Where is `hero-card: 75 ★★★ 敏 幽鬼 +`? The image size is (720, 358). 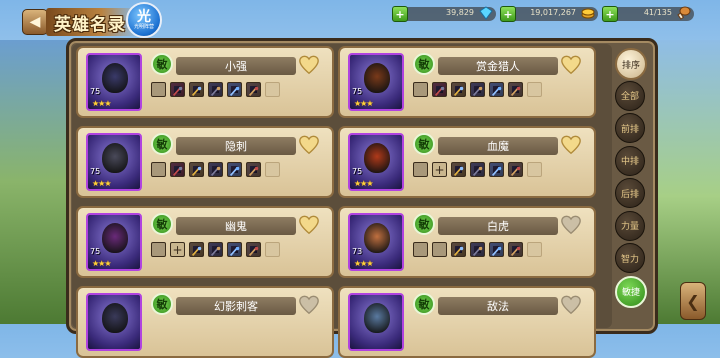 hero-card: 75 ★★★ 敏 幽鬼 + is located at coordinates (205, 242).